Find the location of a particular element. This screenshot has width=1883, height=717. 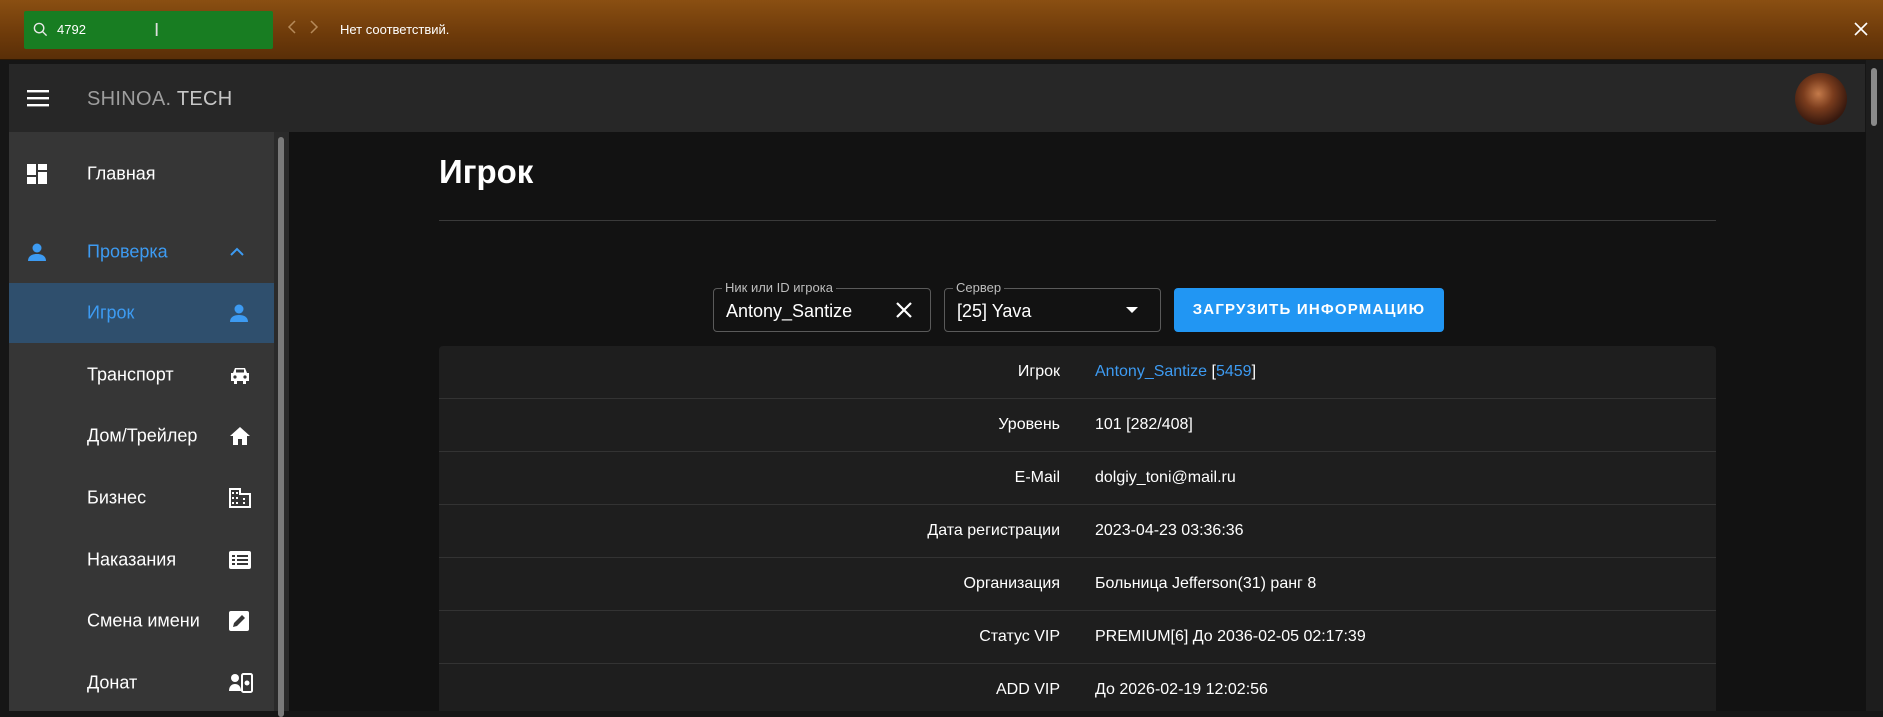

row-key: ADD VIP is located at coordinates (1027, 689).